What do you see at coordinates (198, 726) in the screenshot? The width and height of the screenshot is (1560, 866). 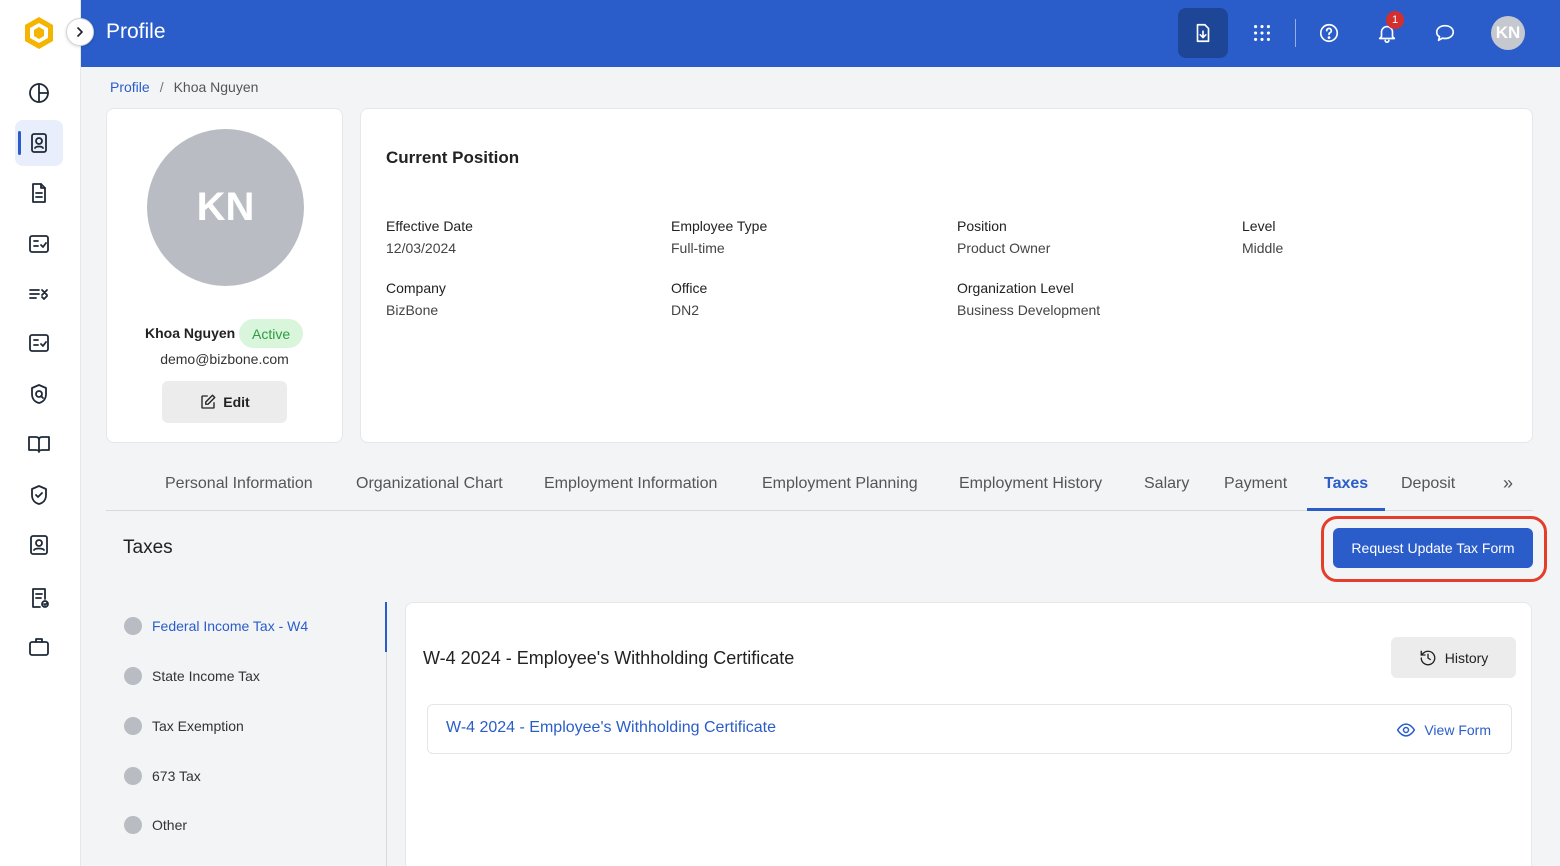 I see `tax-nav-label: Tax Exemption` at bounding box center [198, 726].